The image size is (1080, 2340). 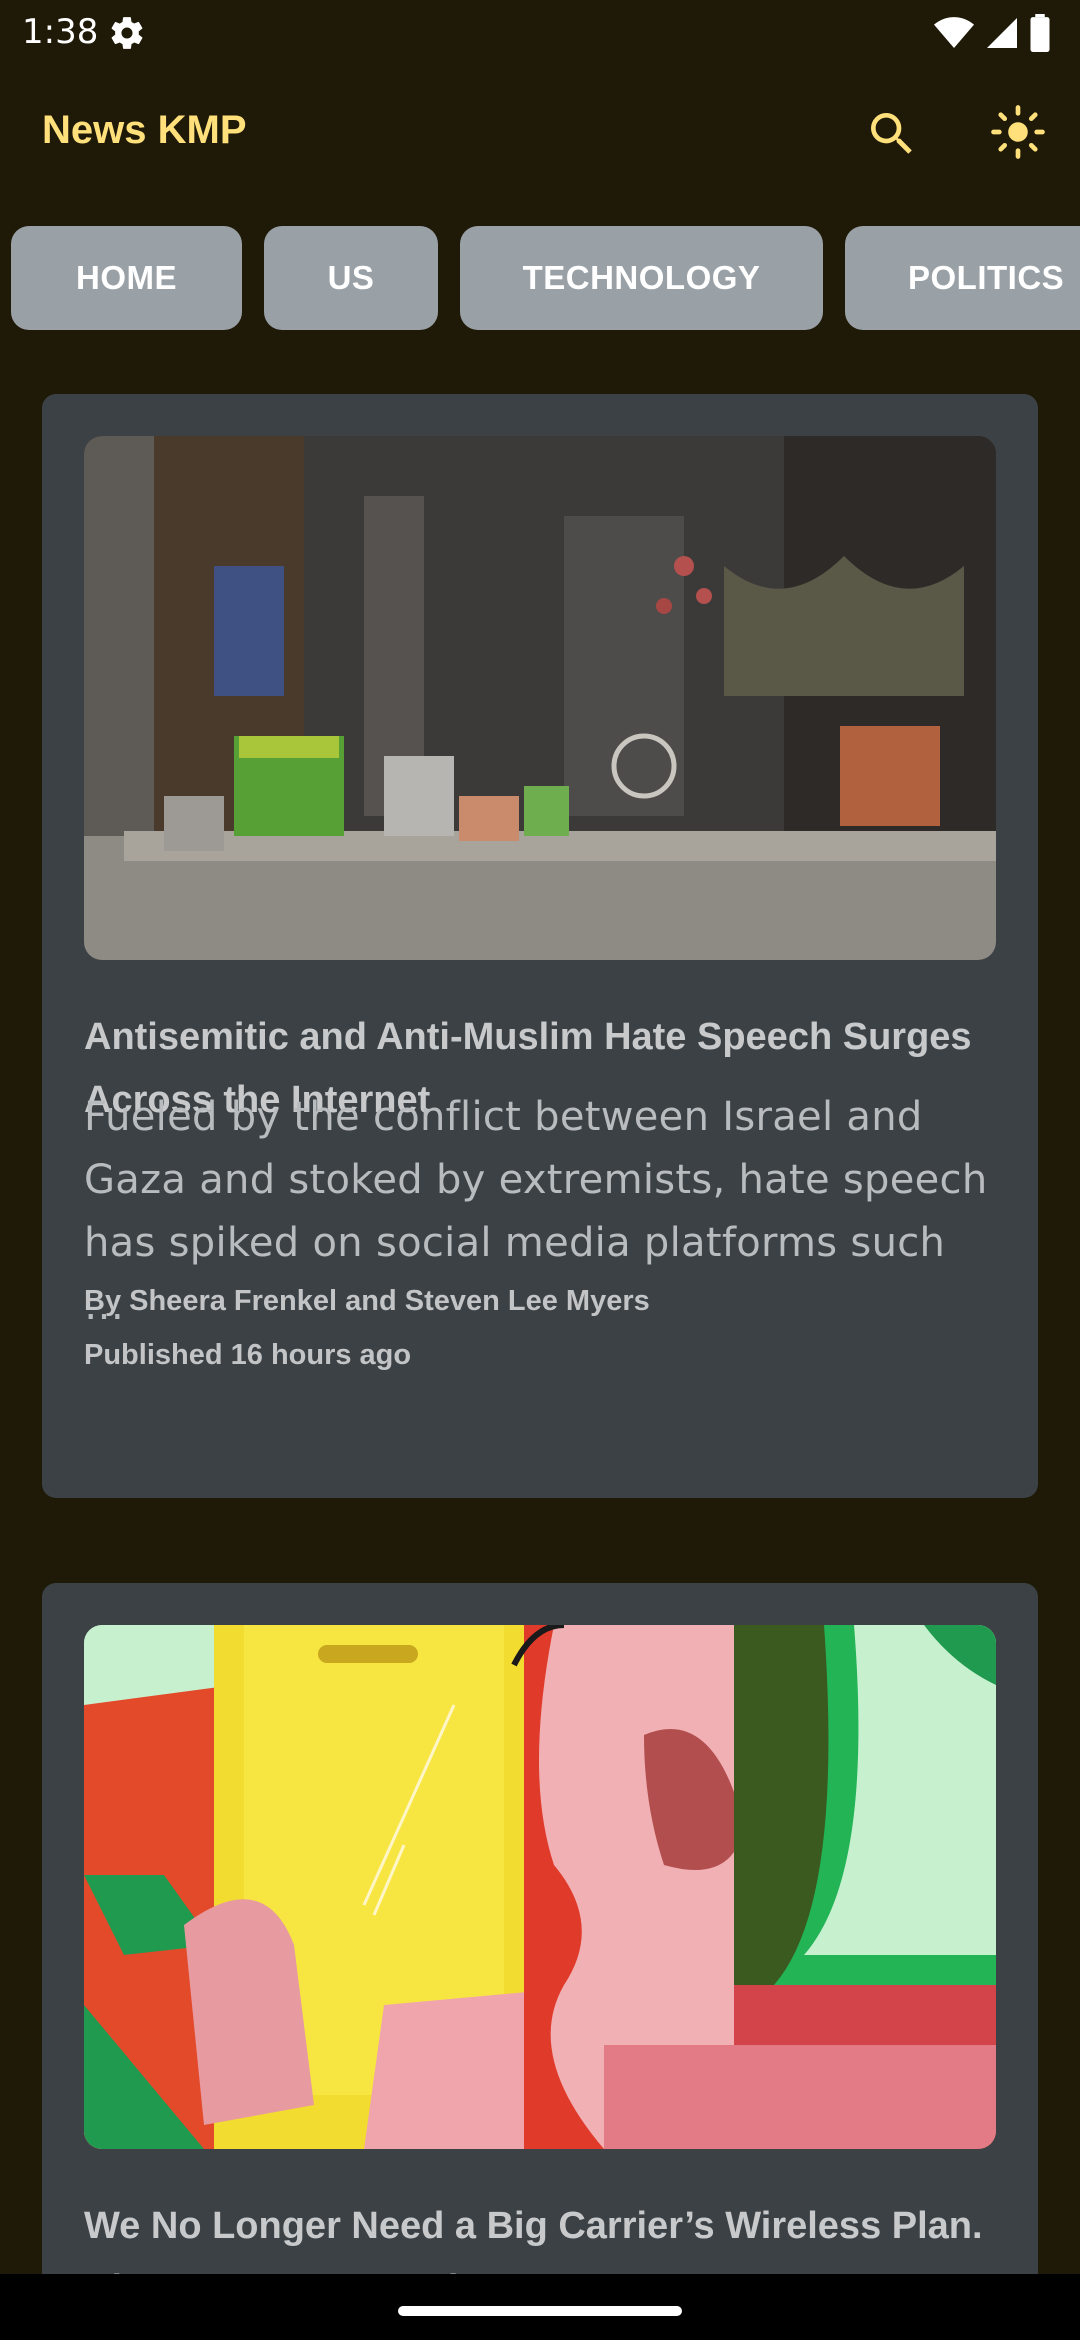 I want to click on system-navigation-bar, so click(x=540, y=2307).